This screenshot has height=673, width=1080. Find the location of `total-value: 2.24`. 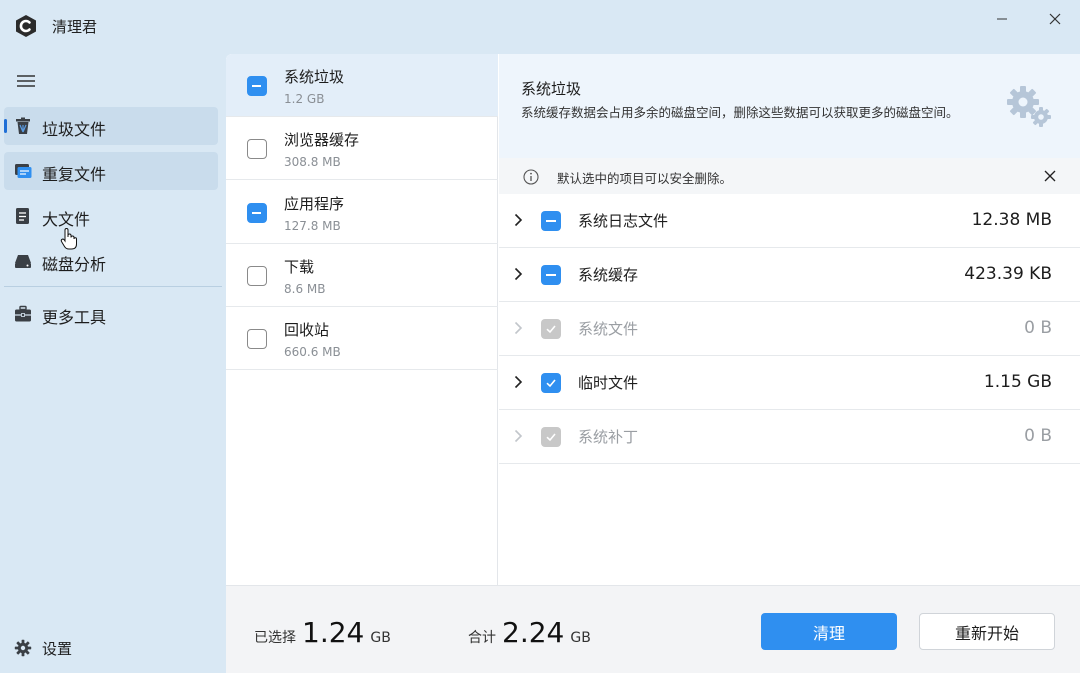

total-value: 2.24 is located at coordinates (533, 632).